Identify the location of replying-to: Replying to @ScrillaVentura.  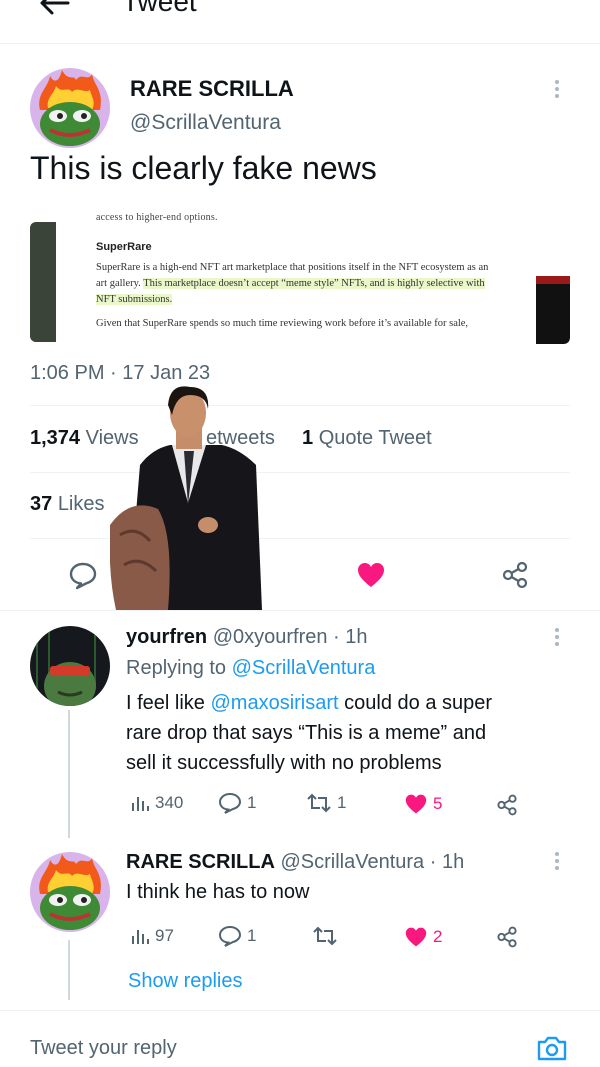
(250, 668).